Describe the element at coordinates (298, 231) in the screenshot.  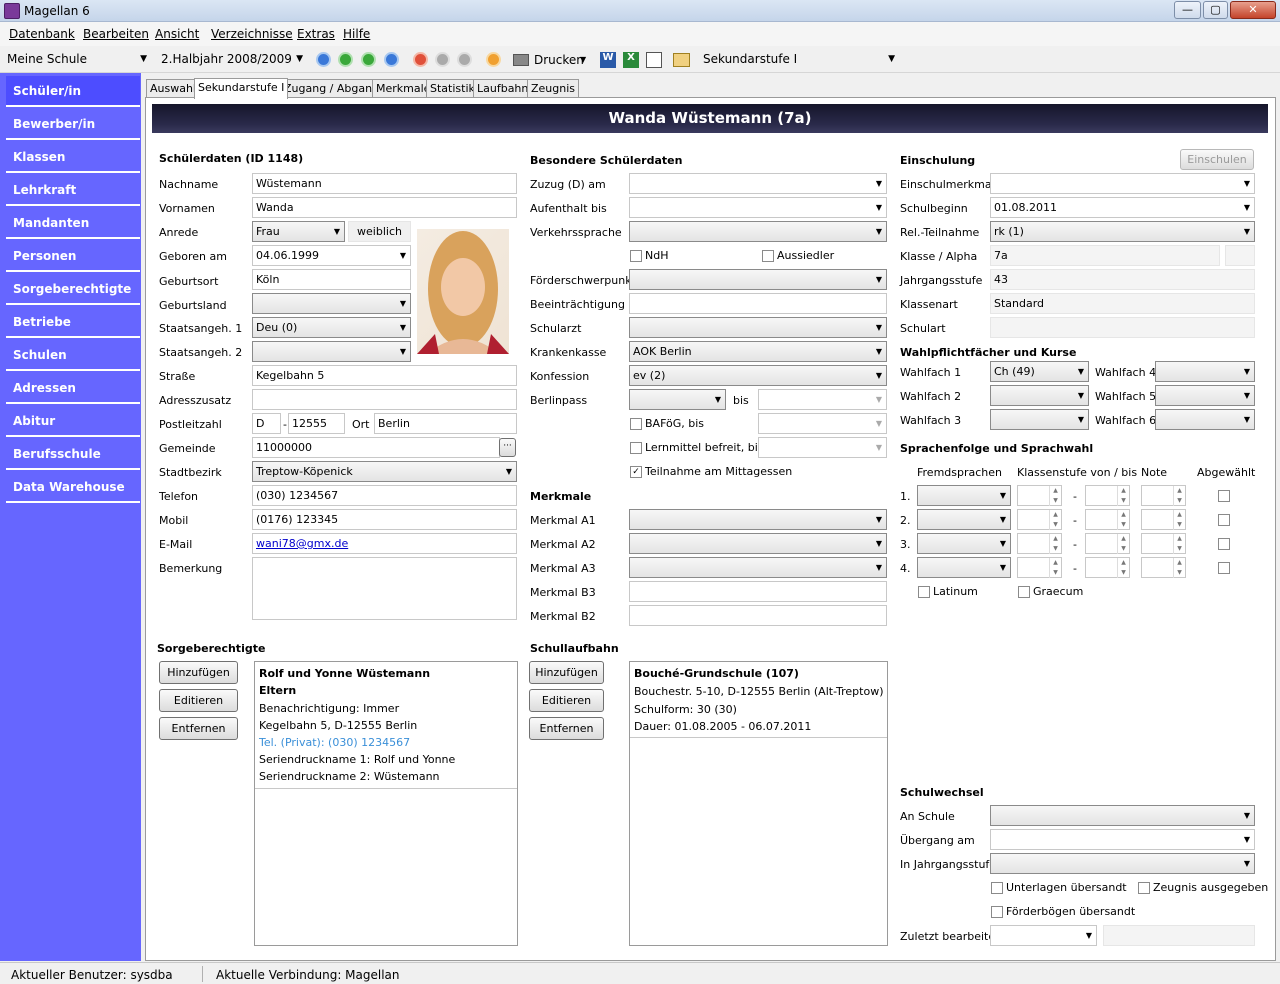
I see `anrede-select: Frau ▼` at that location.